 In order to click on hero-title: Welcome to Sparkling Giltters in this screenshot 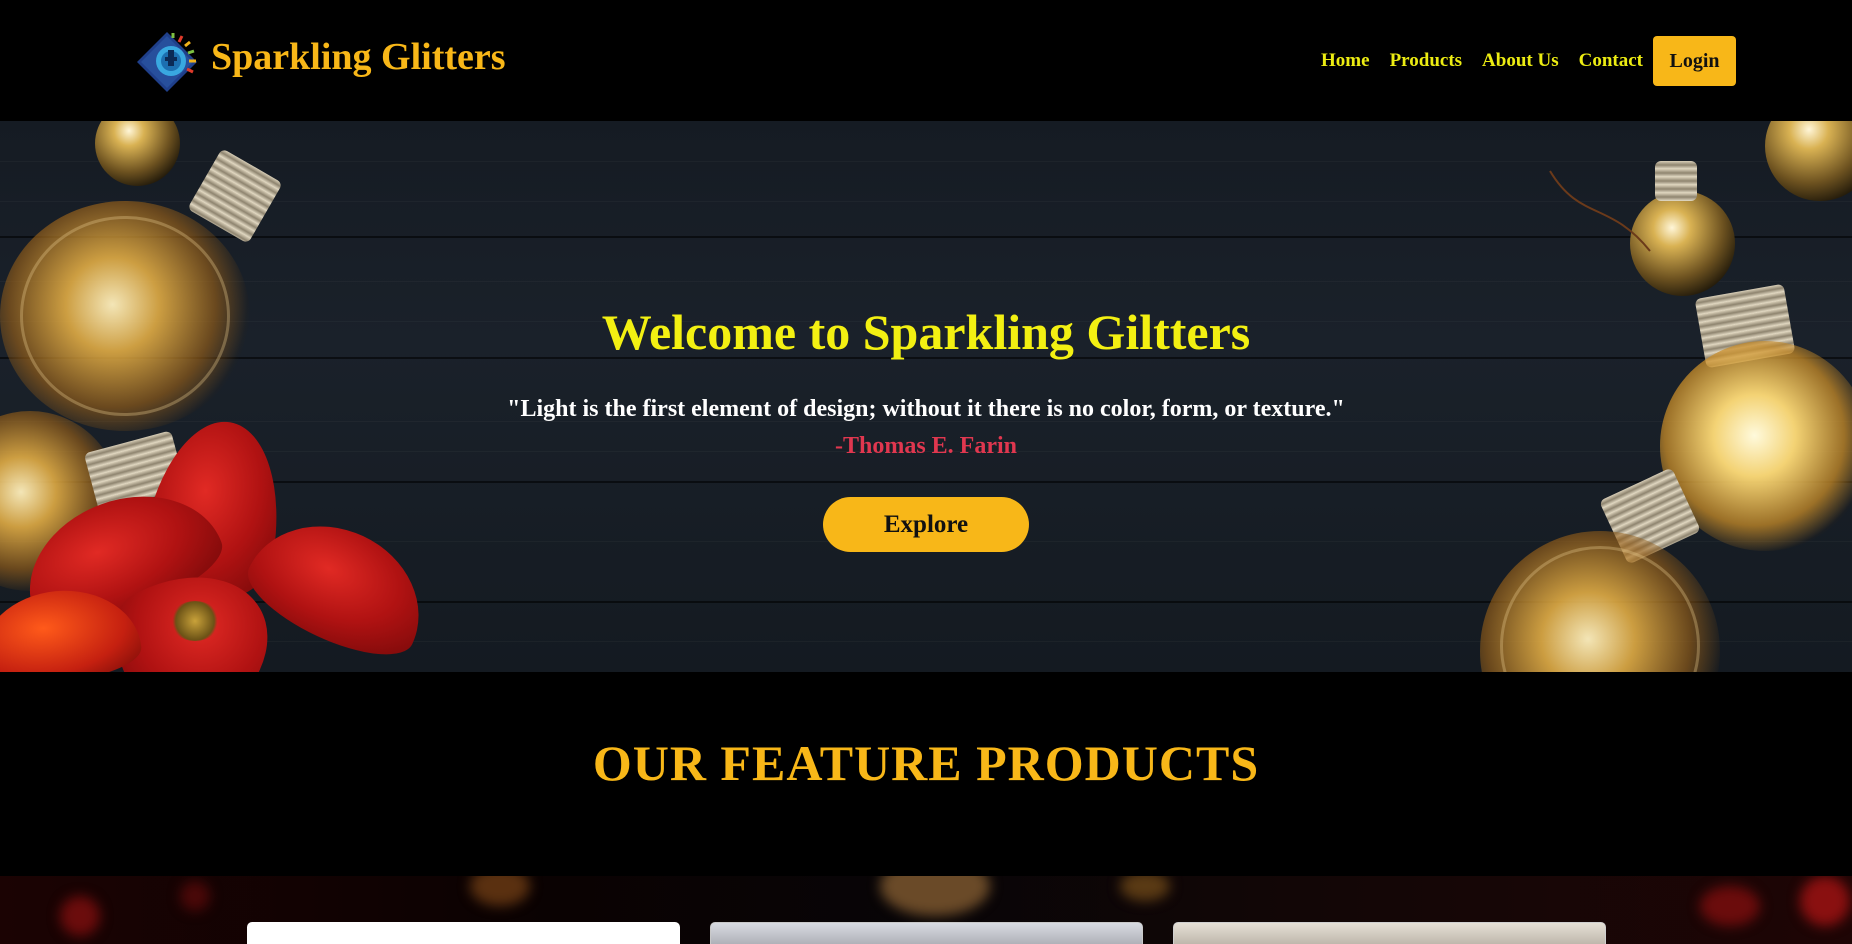, I will do `click(926, 332)`.